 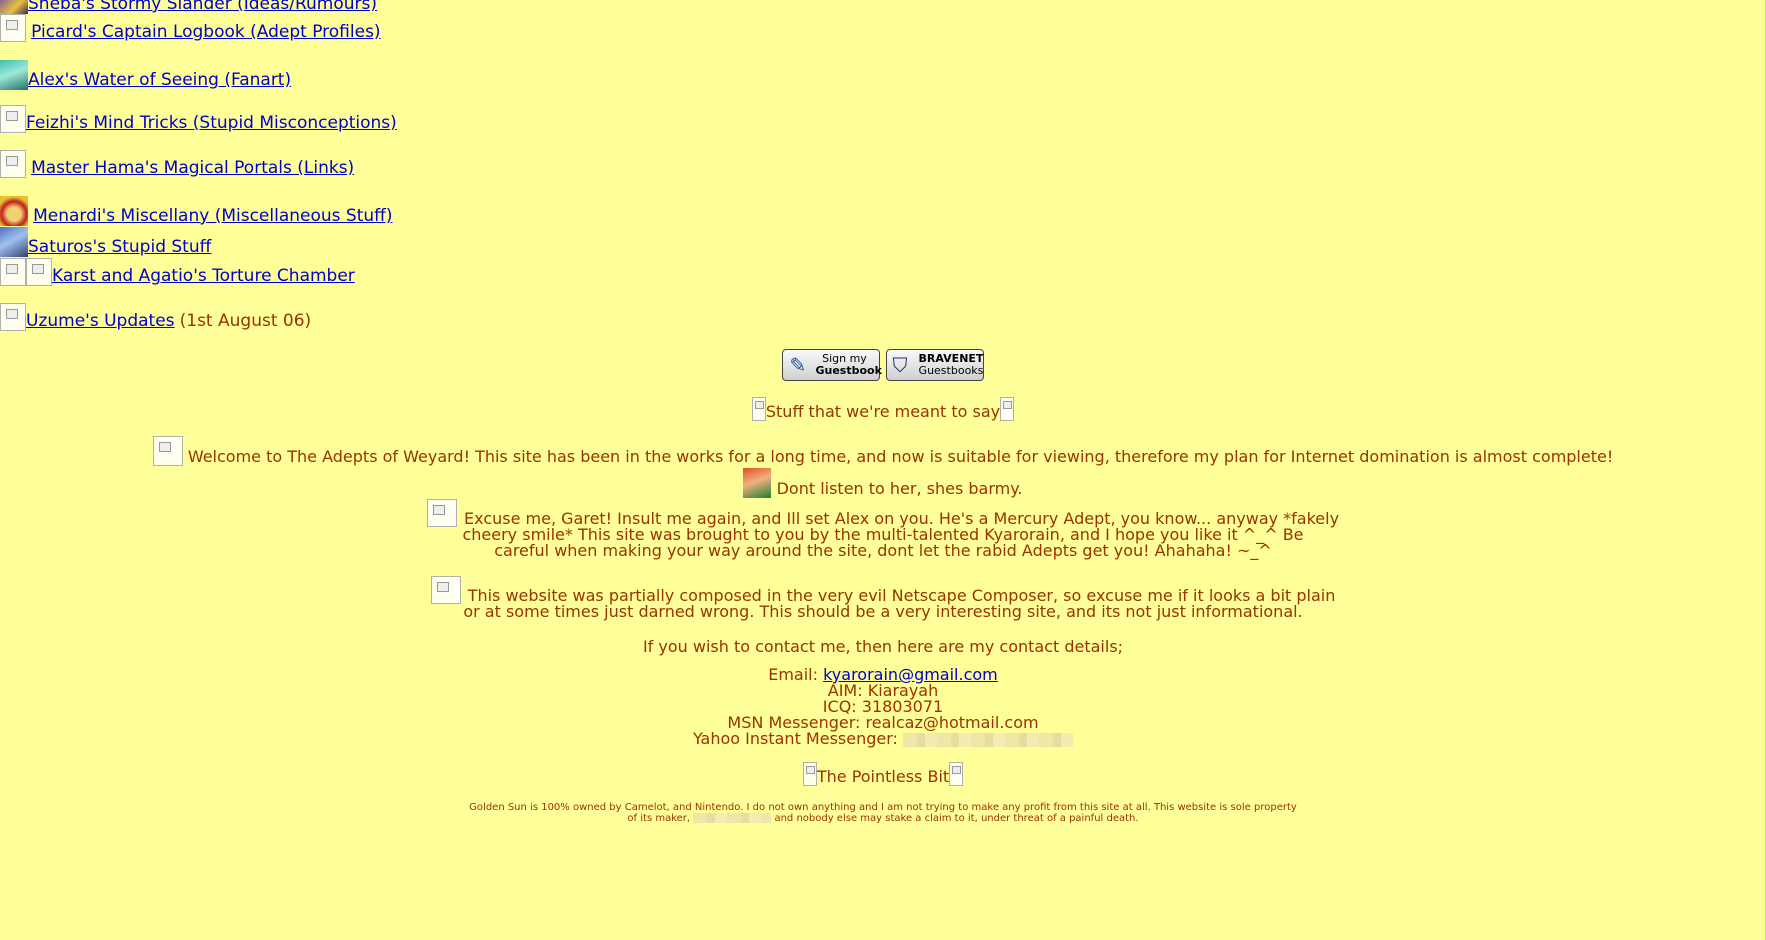 What do you see at coordinates (14, 242) in the screenshot?
I see `saturos-avatar-icon` at bounding box center [14, 242].